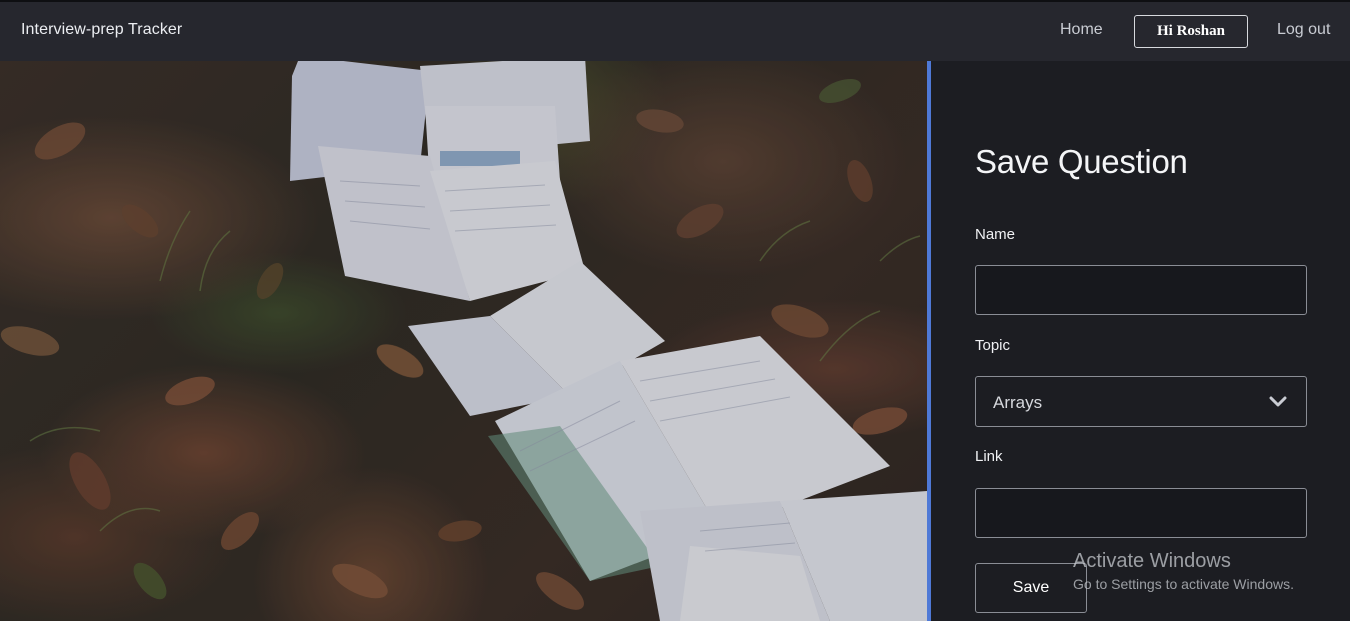  I want to click on activate-windows-title: Activate Windows, so click(1152, 561).